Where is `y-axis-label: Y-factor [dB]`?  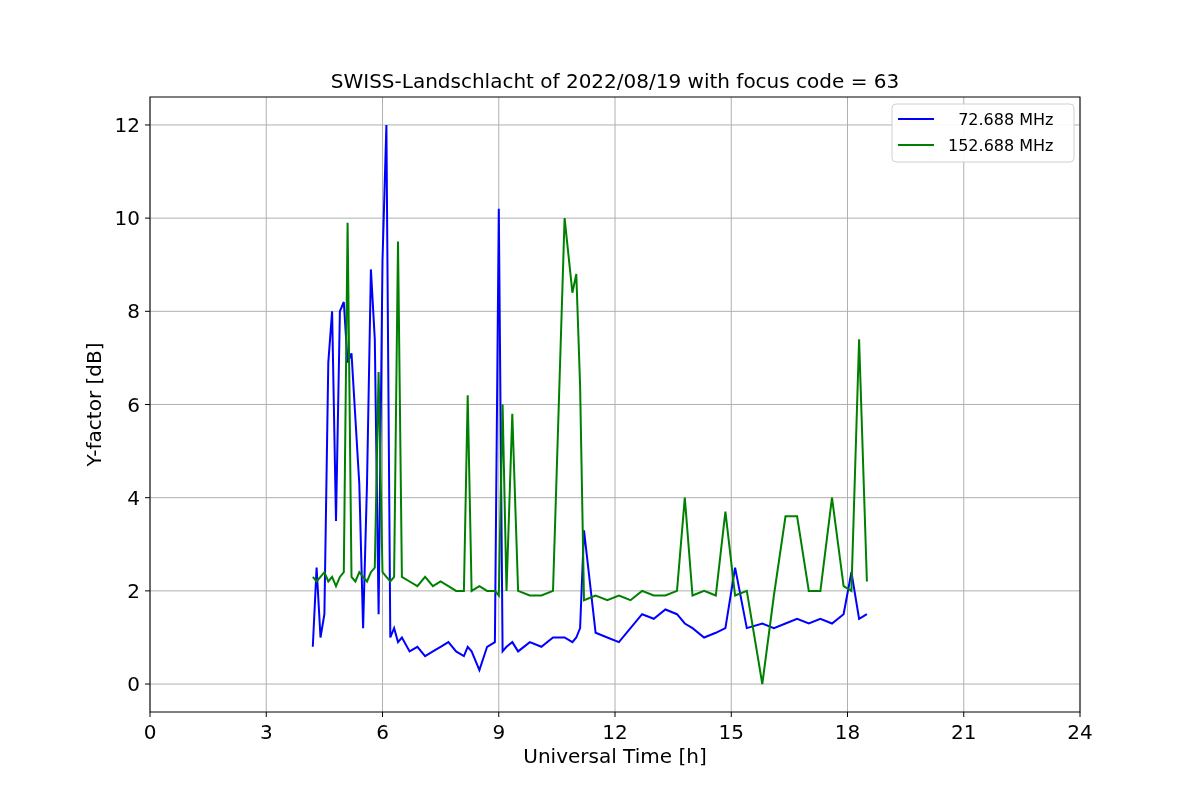 y-axis-label: Y-factor [dB] is located at coordinates (94, 404).